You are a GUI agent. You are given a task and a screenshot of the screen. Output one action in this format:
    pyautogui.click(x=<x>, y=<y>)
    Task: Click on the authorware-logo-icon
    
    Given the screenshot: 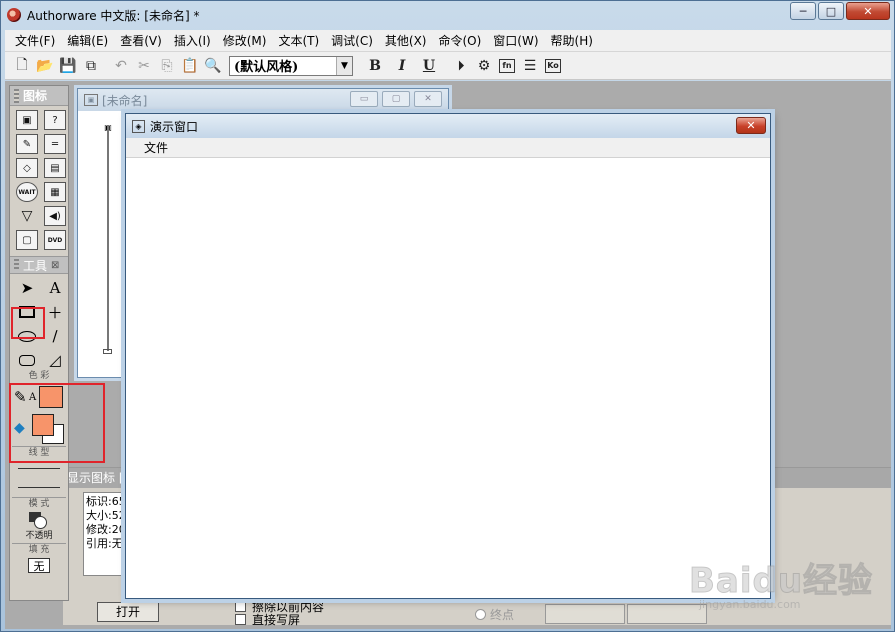 What is the action you would take?
    pyautogui.click(x=14, y=15)
    